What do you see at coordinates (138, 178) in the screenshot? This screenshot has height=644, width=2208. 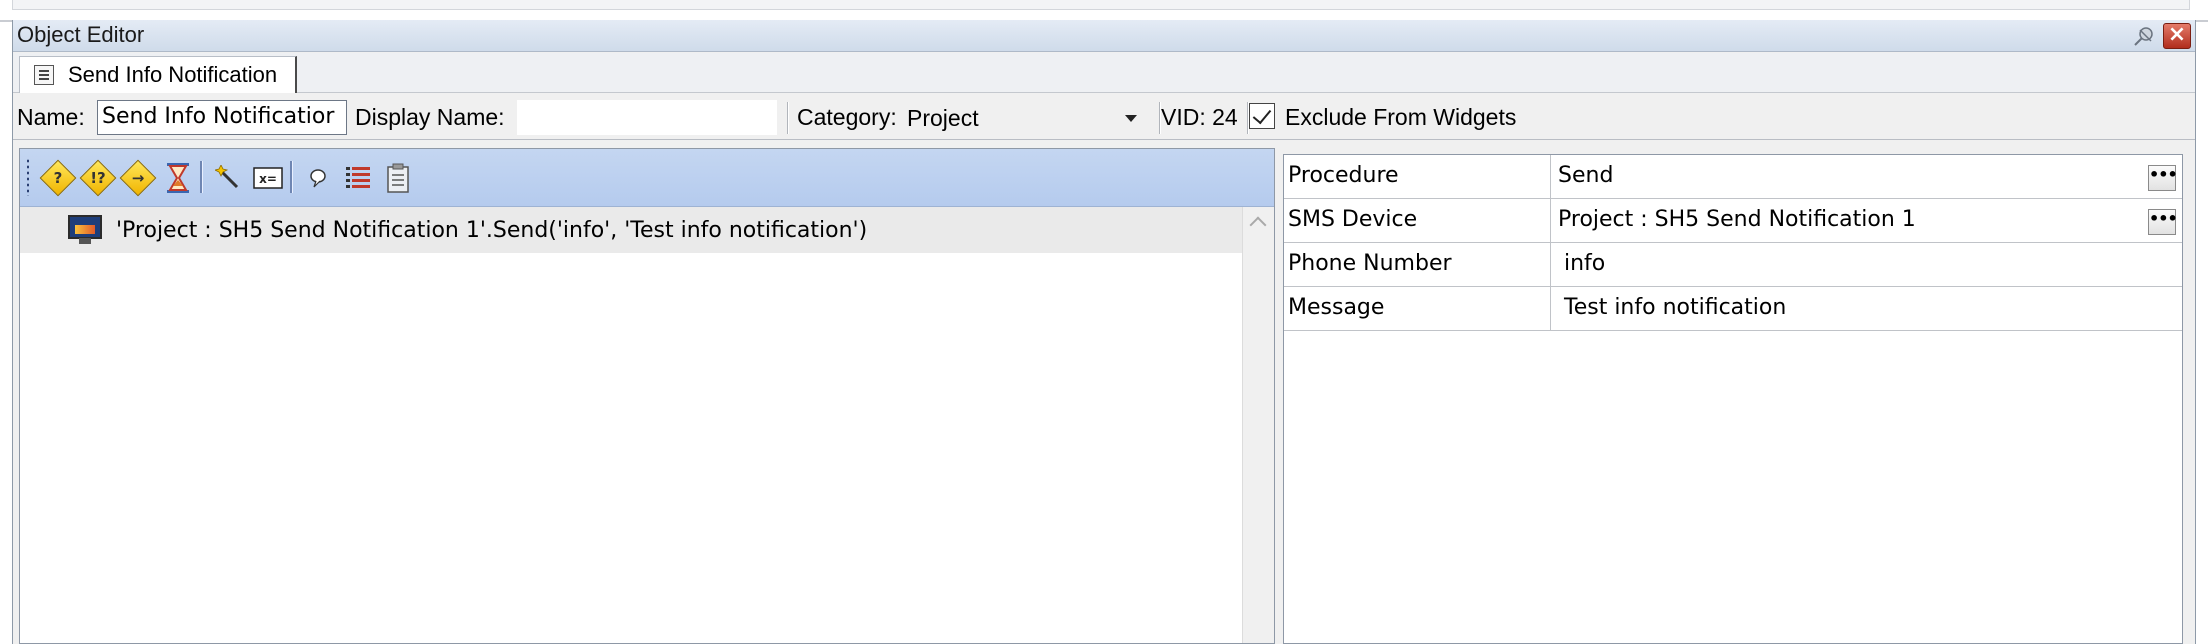 I see `goto-icon: →` at bounding box center [138, 178].